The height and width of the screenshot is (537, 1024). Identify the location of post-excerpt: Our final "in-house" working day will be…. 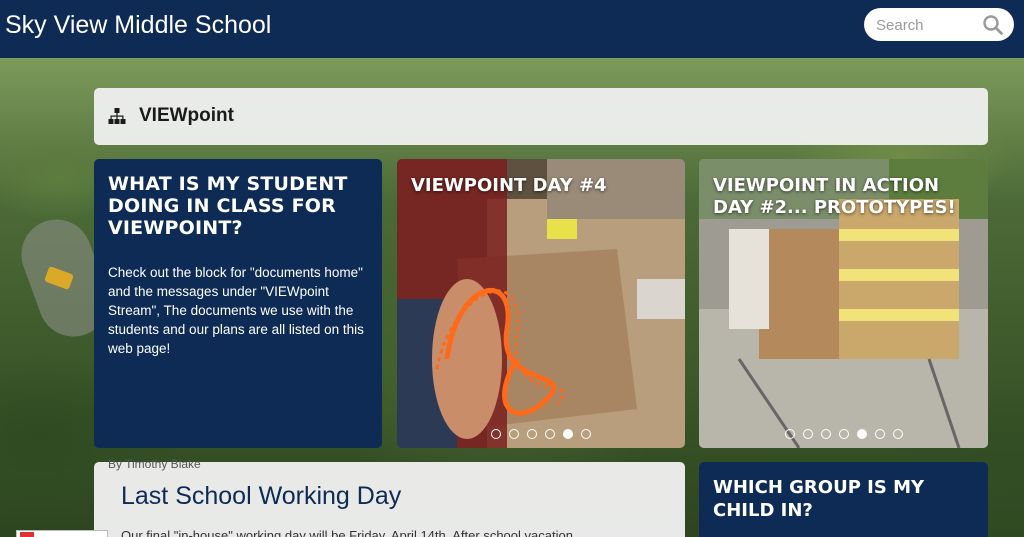
(352, 532).